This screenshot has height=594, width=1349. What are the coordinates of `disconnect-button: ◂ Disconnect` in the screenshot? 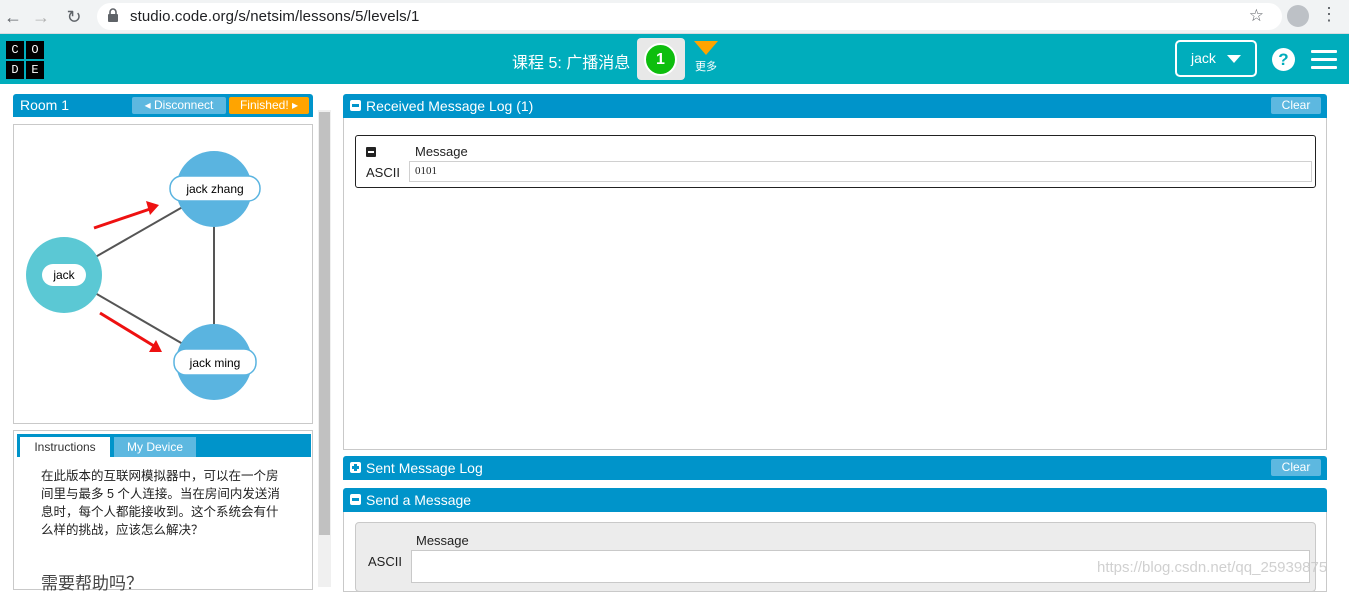 It's located at (179, 105).